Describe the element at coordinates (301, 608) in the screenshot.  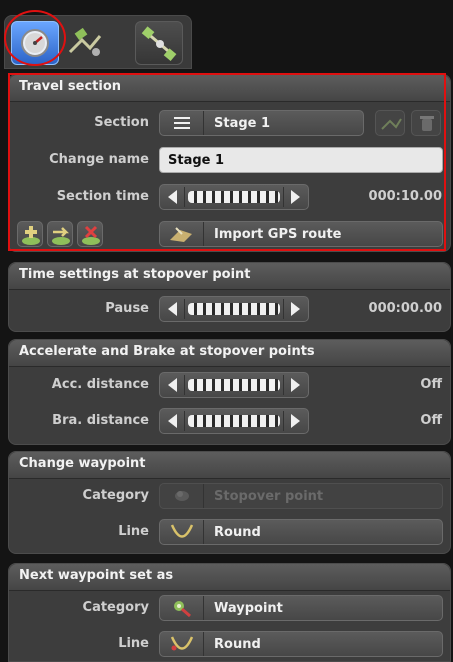
I see `category-select-button: Waypoint` at that location.